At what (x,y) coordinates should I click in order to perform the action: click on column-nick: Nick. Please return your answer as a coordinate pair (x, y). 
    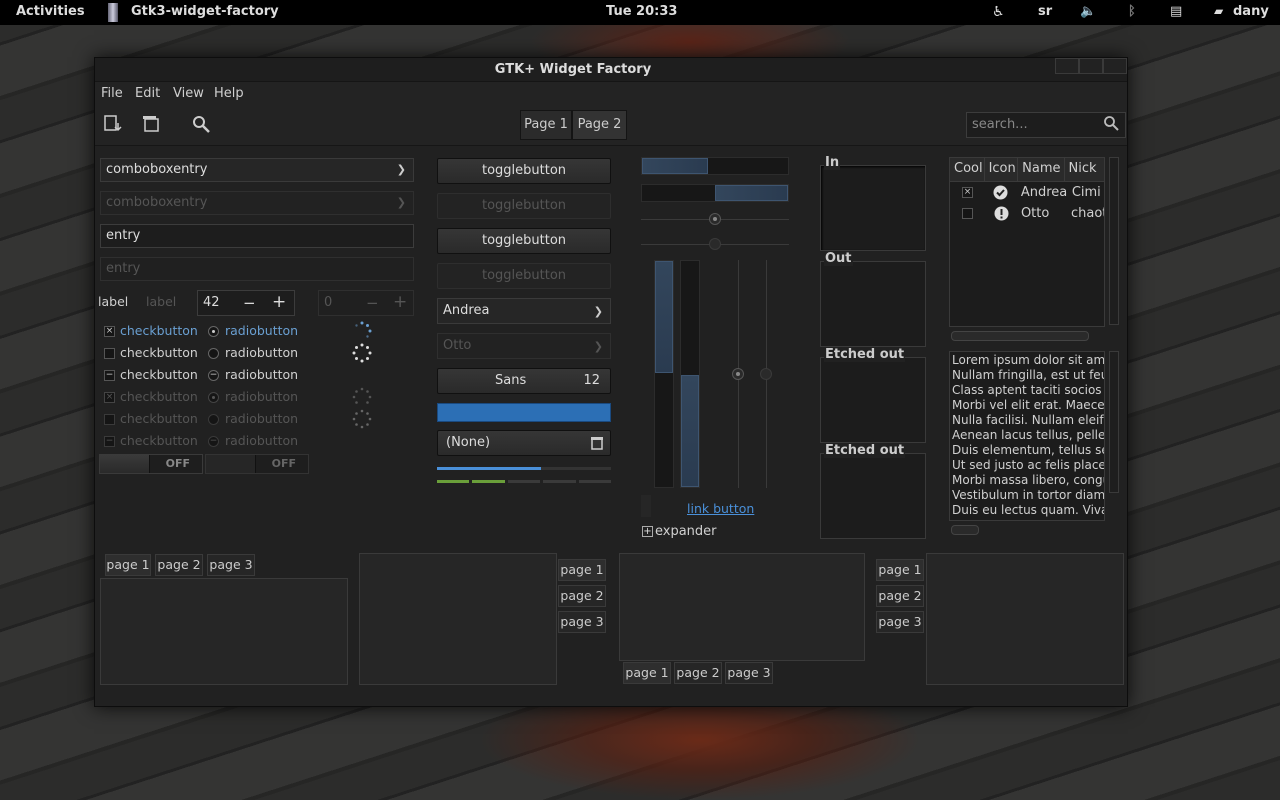
    Looking at the image, I should click on (1084, 169).